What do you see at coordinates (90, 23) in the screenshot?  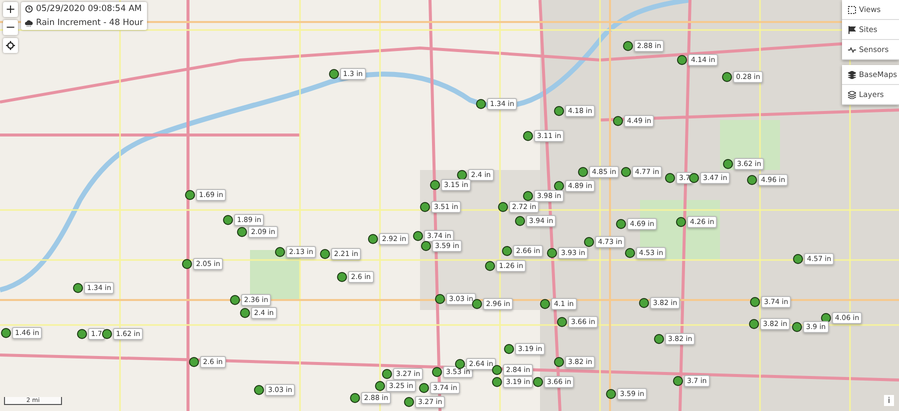 I see `layer-name-text: Rain Increment - 48 Hour` at bounding box center [90, 23].